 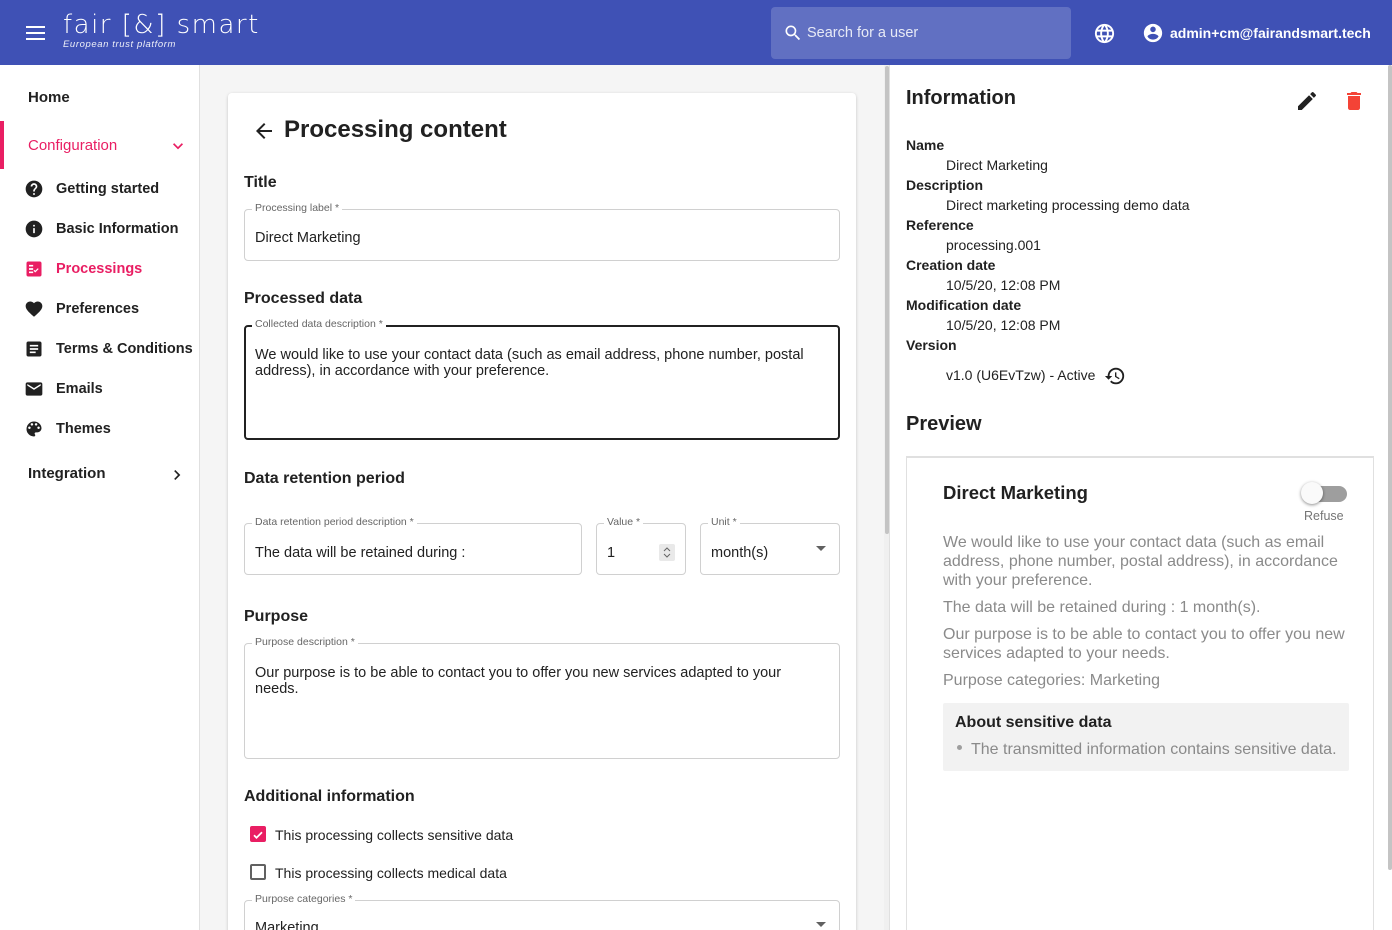 What do you see at coordinates (98, 309) in the screenshot?
I see `sidebar-item-label: Preferences` at bounding box center [98, 309].